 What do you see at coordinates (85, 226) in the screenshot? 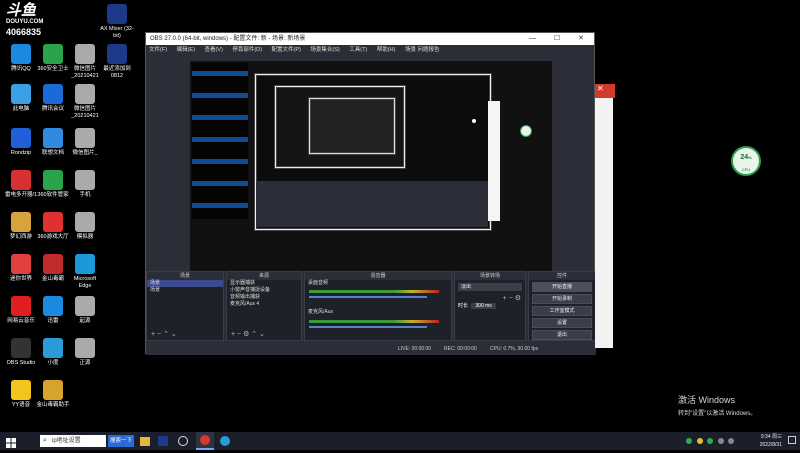
I see `desktop-shortcut: 模拟器` at bounding box center [85, 226].